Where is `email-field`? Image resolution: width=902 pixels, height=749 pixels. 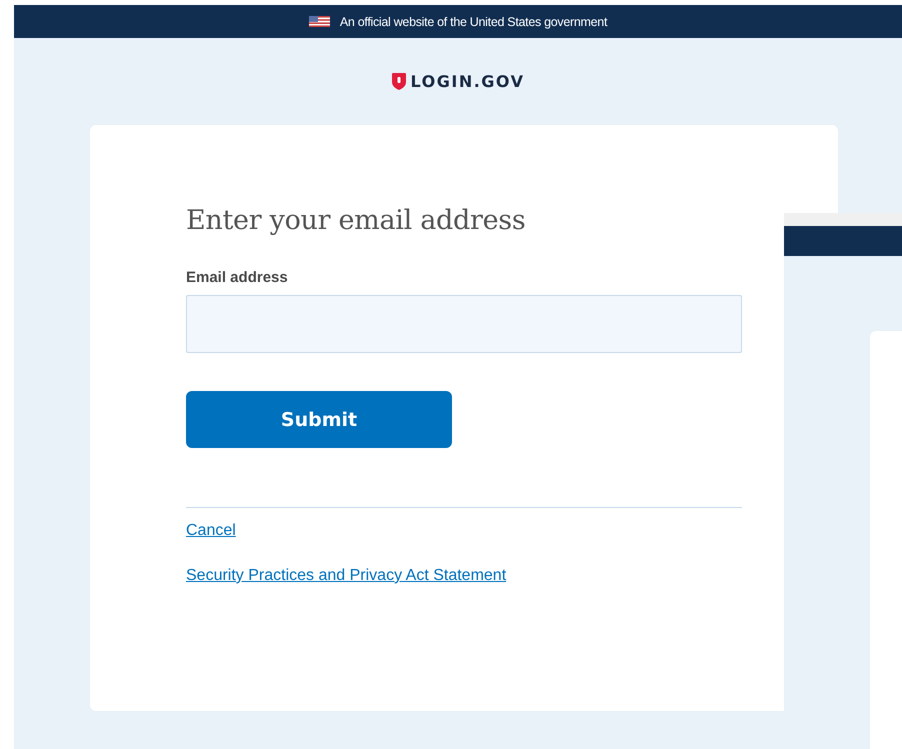
email-field is located at coordinates (464, 324).